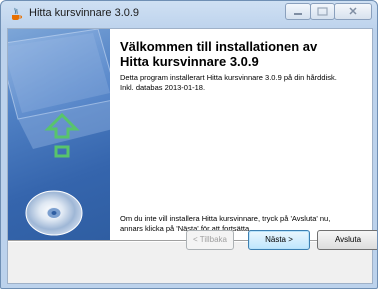 The width and height of the screenshot is (378, 289). Describe the element at coordinates (84, 13) in the screenshot. I see `window-title: Hitta kursvinnare 3.0.9` at that location.